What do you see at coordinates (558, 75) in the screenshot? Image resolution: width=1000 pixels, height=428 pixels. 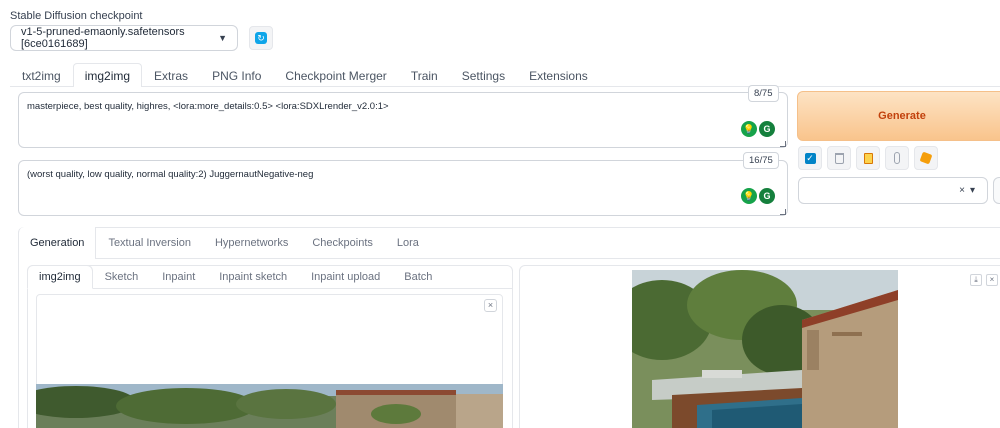 I see `tab-extensions: Extensions` at bounding box center [558, 75].